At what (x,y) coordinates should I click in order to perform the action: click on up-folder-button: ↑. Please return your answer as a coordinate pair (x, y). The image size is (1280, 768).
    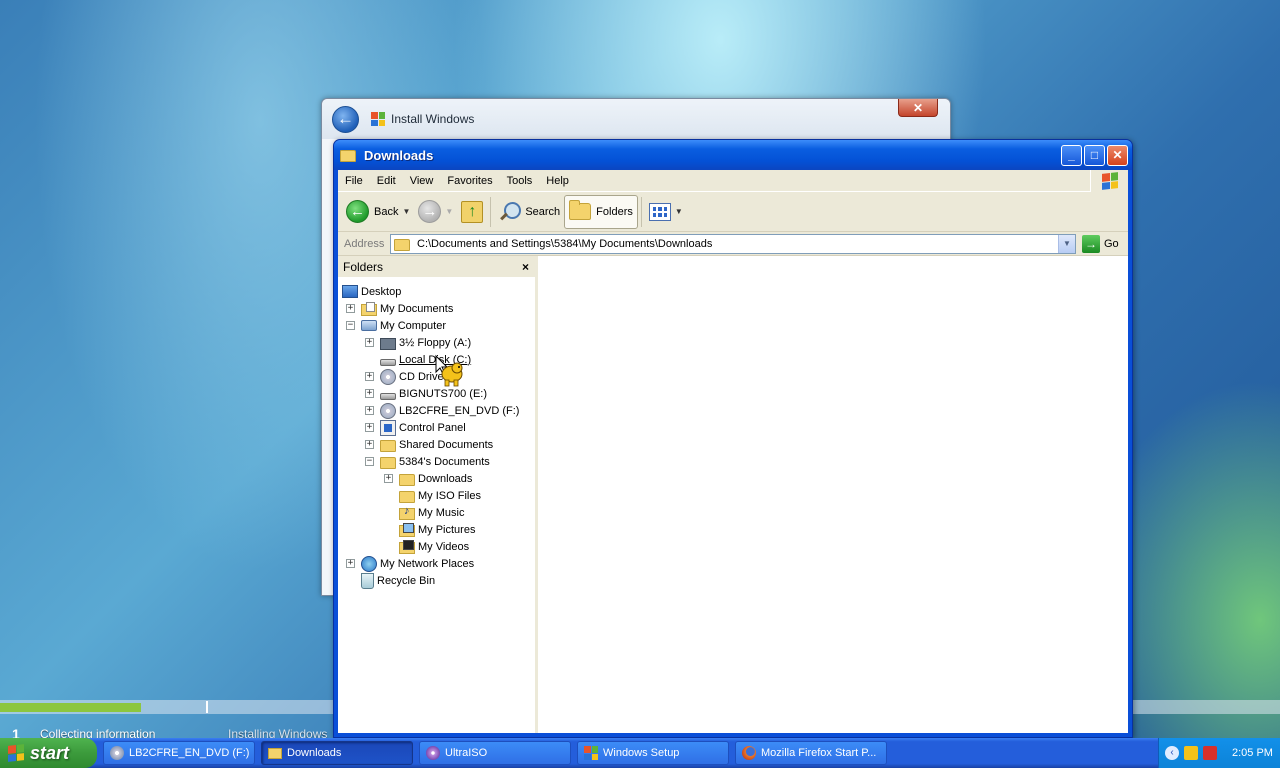
    Looking at the image, I should click on (472, 212).